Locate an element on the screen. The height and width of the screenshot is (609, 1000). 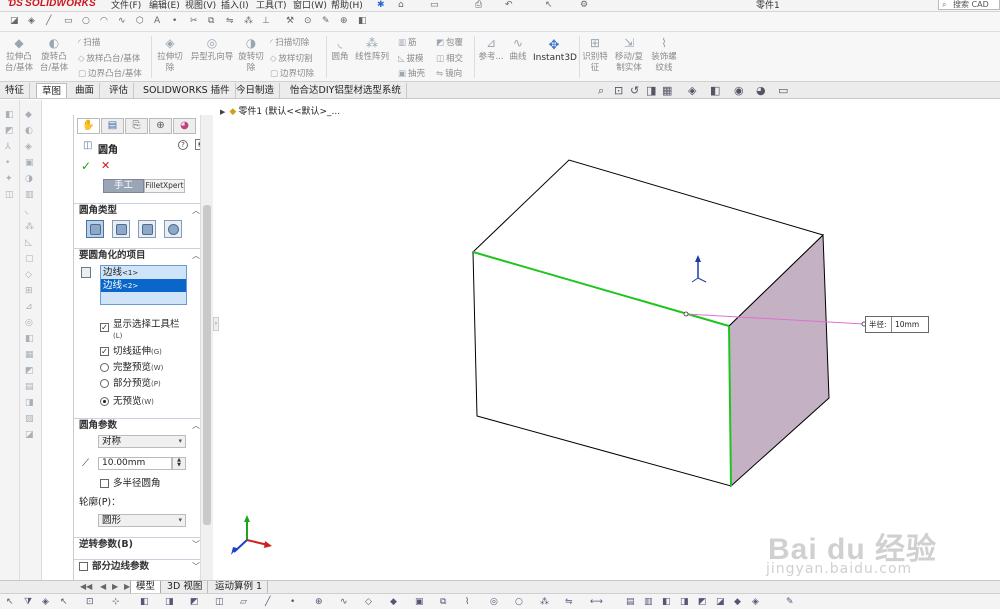
tab-evaluate: 评估 is located at coordinates (119, 90).